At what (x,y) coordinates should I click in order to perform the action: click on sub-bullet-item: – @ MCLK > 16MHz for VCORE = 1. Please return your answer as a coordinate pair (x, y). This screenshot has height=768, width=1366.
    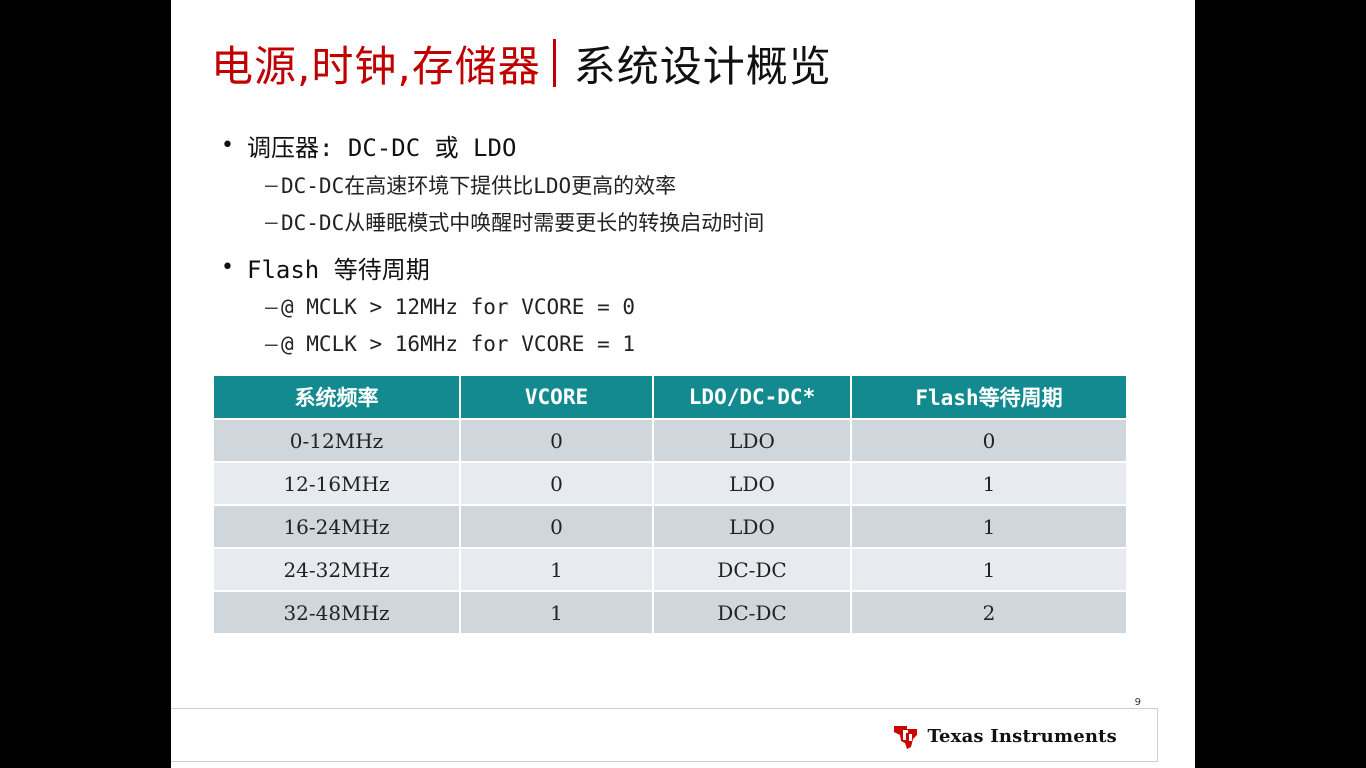
    Looking at the image, I should click on (671, 343).